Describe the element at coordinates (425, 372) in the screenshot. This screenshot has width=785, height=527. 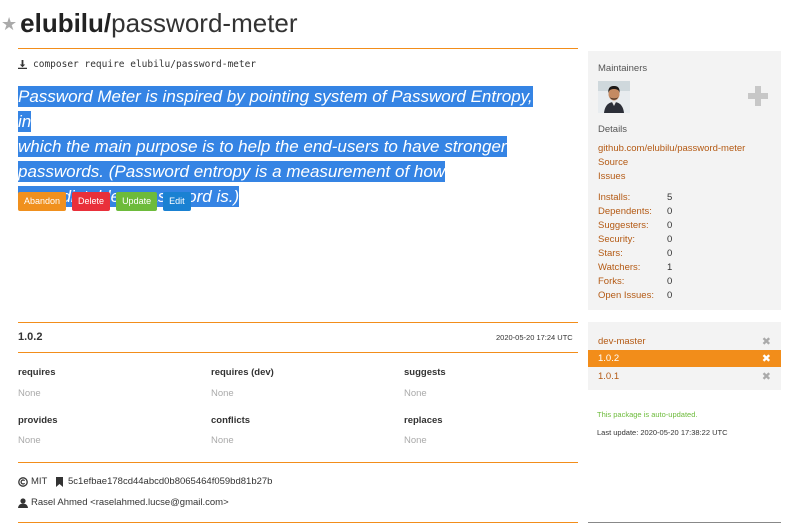
I see `dep-title-suggests: suggests` at that location.